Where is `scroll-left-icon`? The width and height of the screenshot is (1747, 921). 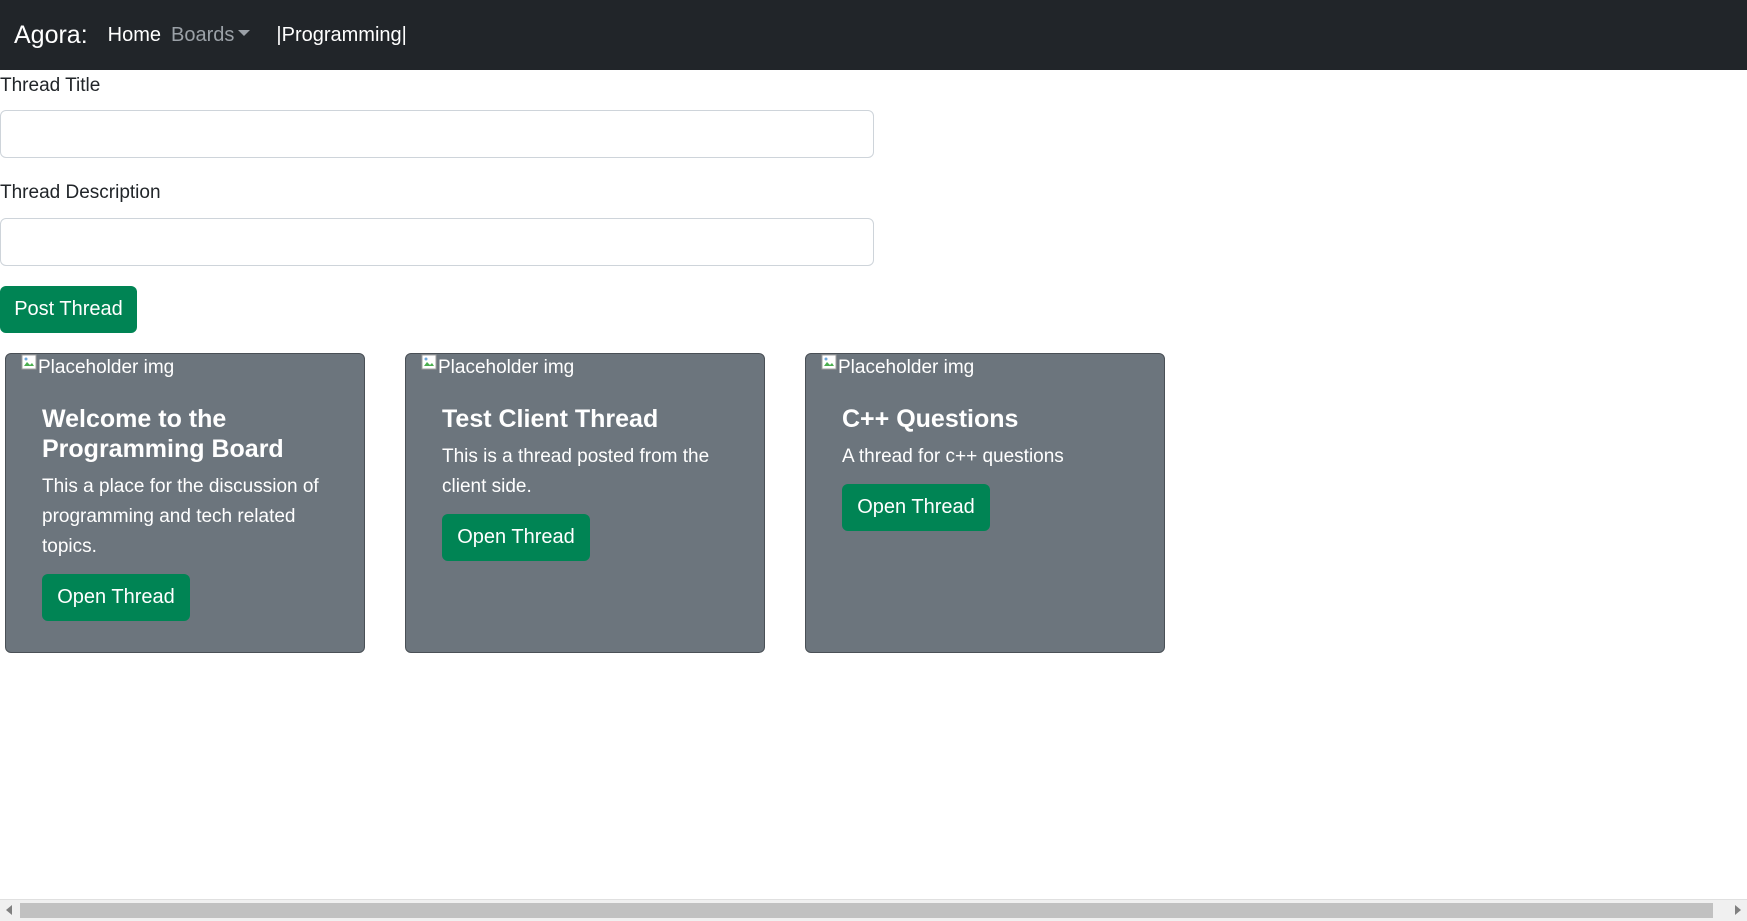
scroll-left-icon is located at coordinates (9, 910).